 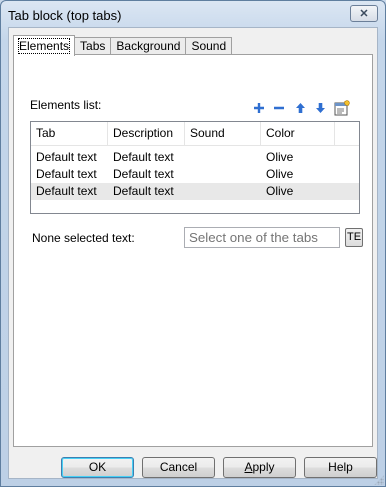 I want to click on close-button: ✕, so click(x=364, y=13).